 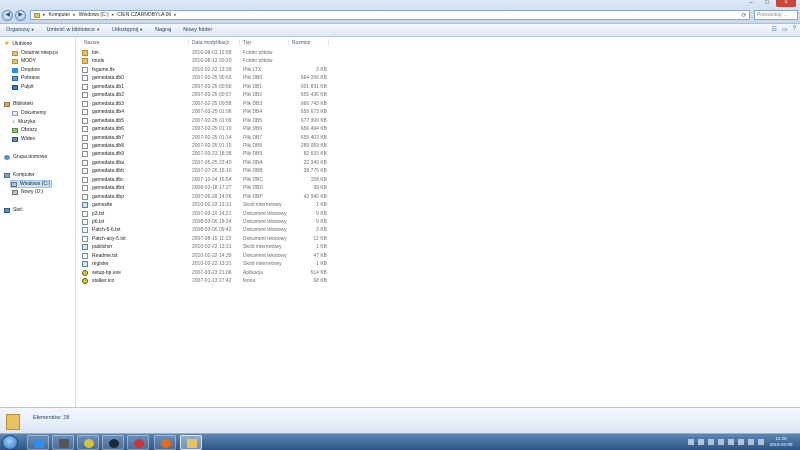 What do you see at coordinates (18, 104) in the screenshot?
I see `nav-libraries: Biblioteki` at bounding box center [18, 104].